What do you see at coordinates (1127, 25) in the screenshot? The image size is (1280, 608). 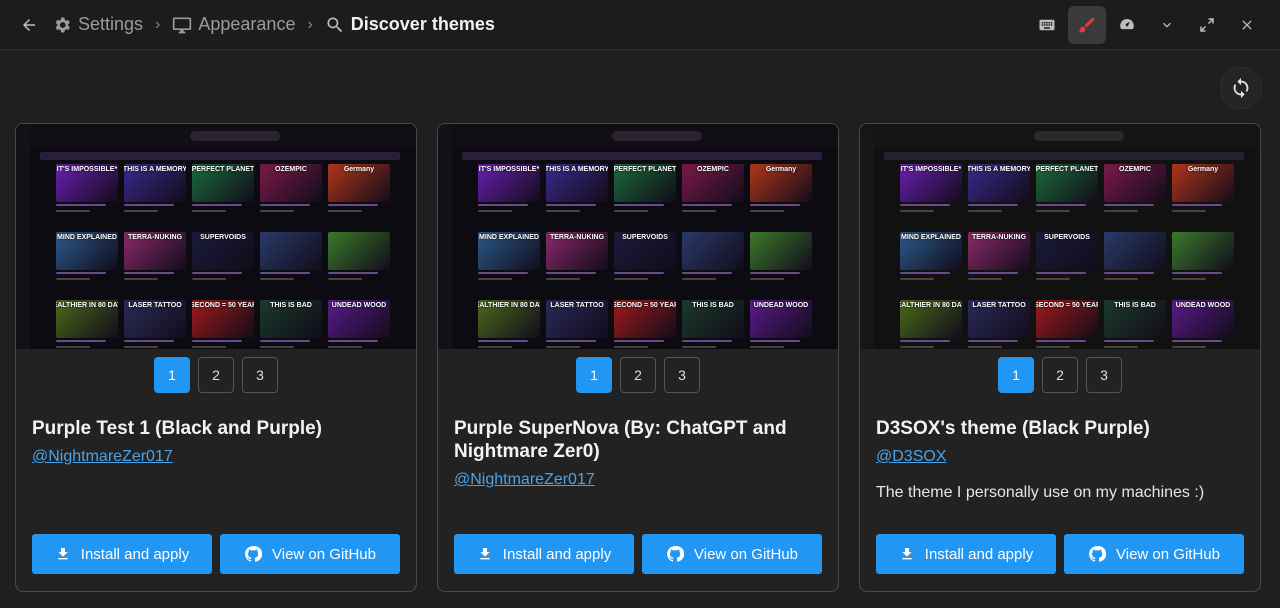 I see `performance-button` at bounding box center [1127, 25].